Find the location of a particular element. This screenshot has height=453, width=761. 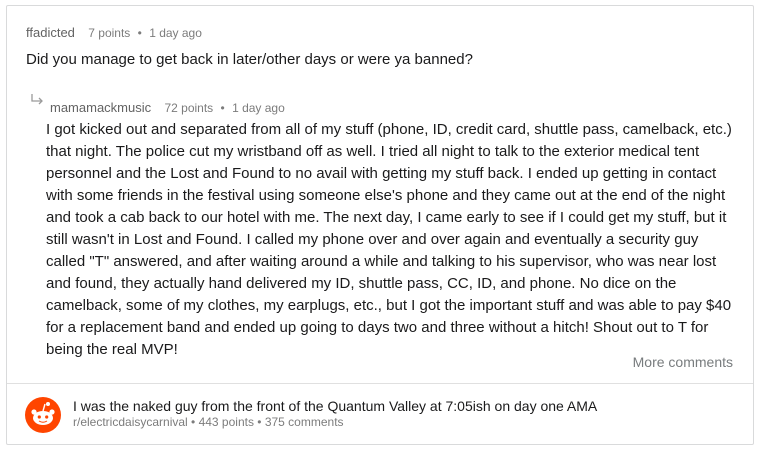

comment-points: 7 points is located at coordinates (109, 33).